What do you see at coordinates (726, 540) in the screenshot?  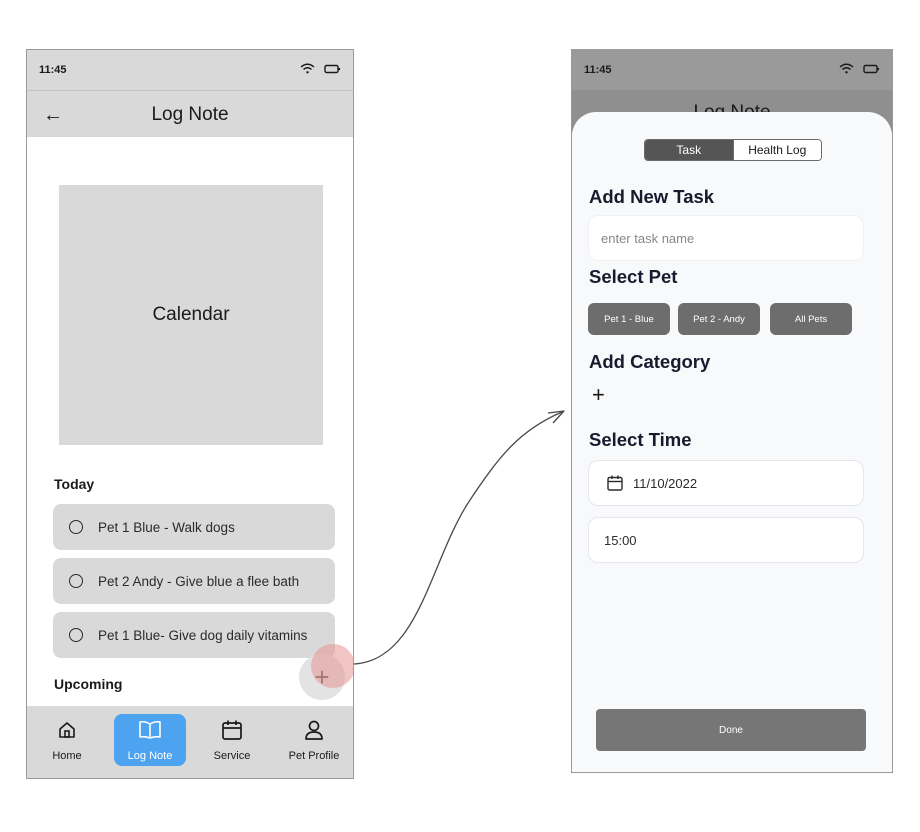 I see `time-field: 15:00` at bounding box center [726, 540].